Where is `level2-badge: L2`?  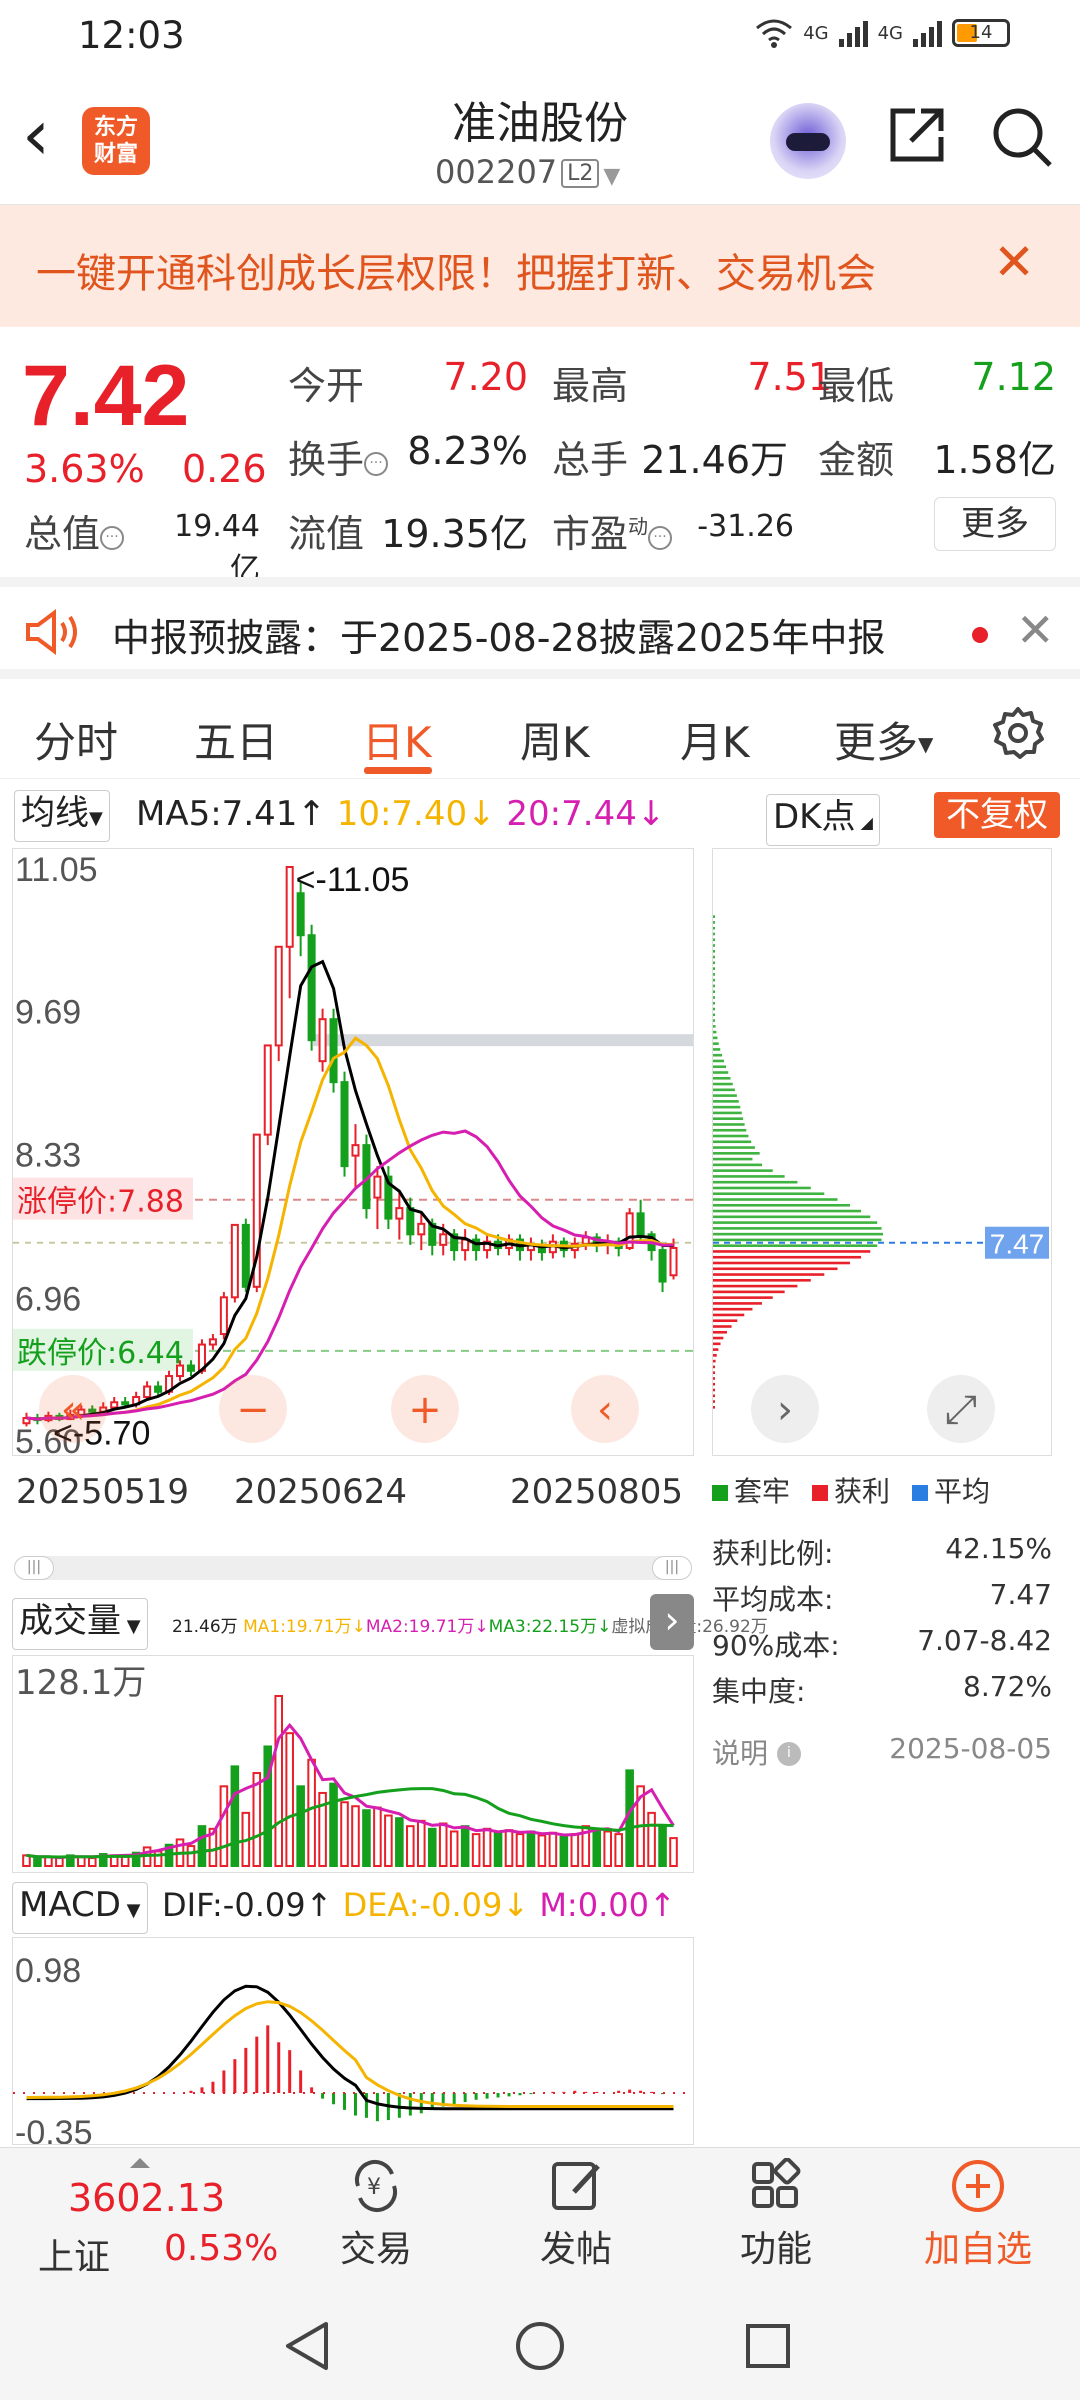
level2-badge: L2 is located at coordinates (580, 173).